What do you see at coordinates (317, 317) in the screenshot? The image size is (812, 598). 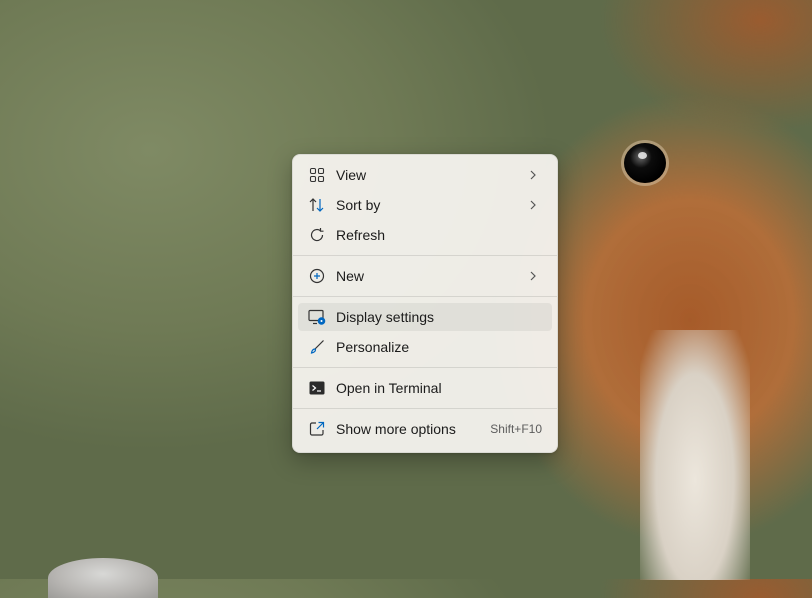 I see `display-settings-icon` at bounding box center [317, 317].